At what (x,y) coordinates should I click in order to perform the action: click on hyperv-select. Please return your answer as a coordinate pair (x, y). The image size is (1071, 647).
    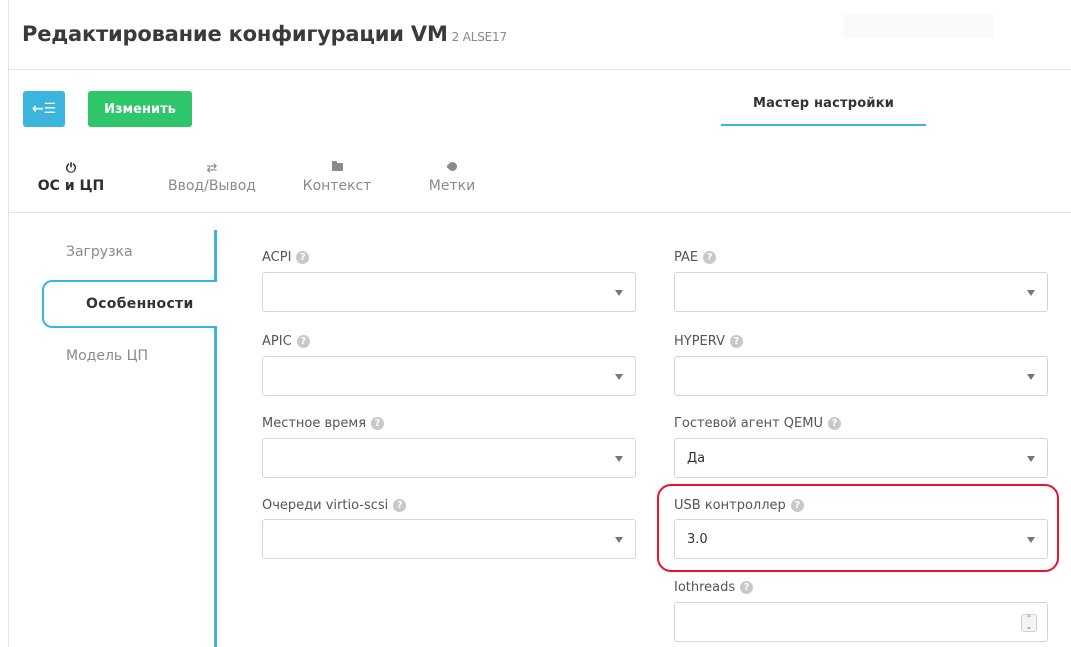
    Looking at the image, I should click on (861, 376).